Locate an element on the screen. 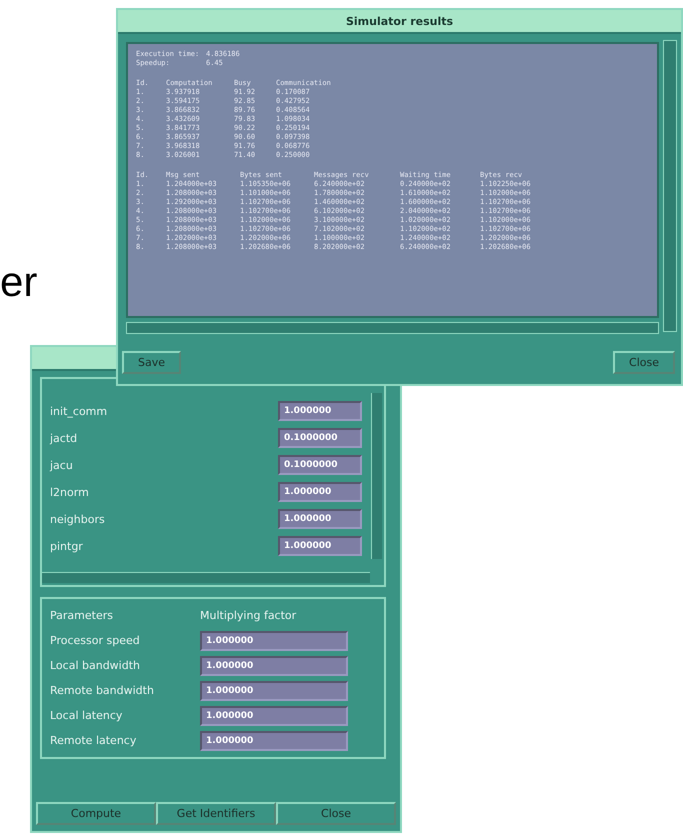 This screenshot has width=683, height=835. column-header: Parameters is located at coordinates (82, 615).